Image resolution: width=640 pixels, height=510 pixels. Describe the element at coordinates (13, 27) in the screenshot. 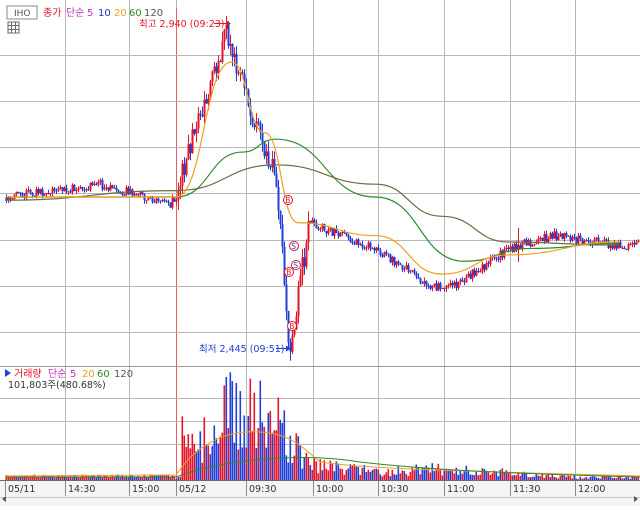

I see `table-icon` at that location.